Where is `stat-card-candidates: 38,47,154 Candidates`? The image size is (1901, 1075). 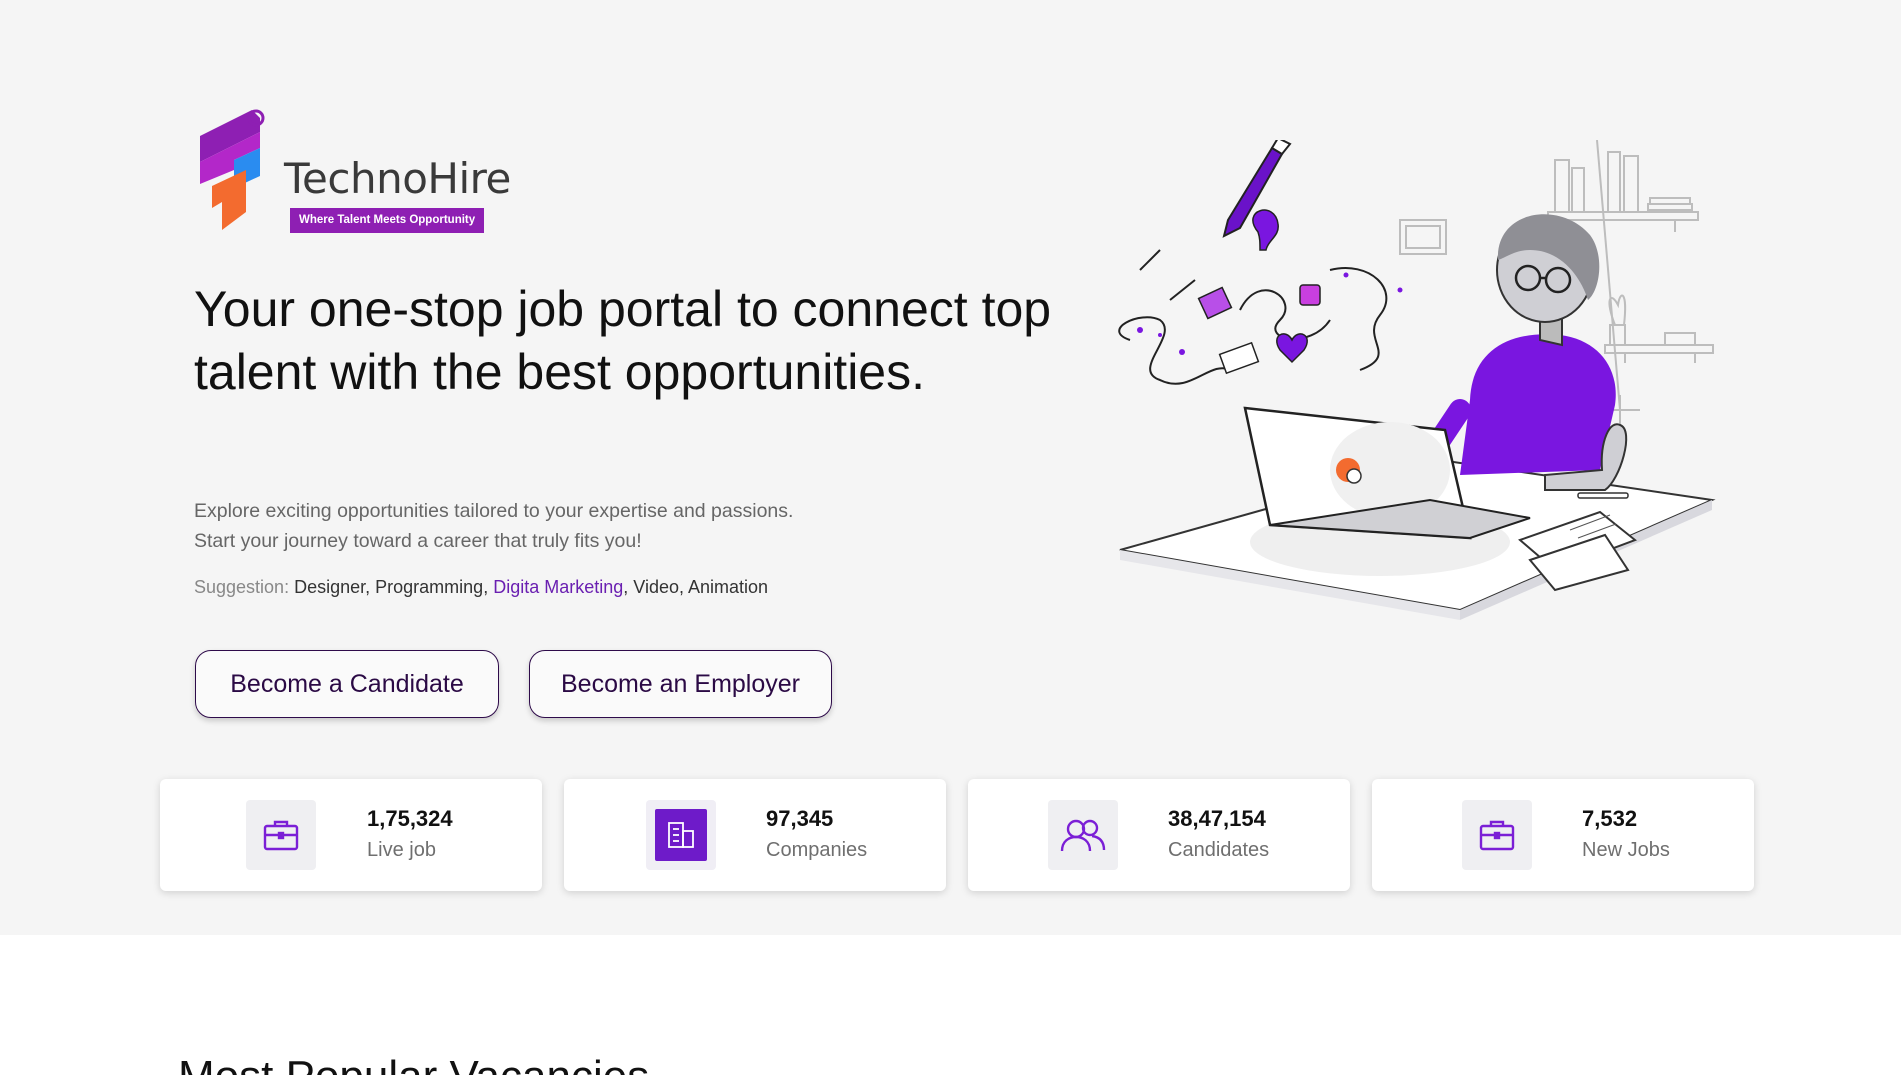
stat-card-candidates: 38,47,154 Candidates is located at coordinates (1159, 835).